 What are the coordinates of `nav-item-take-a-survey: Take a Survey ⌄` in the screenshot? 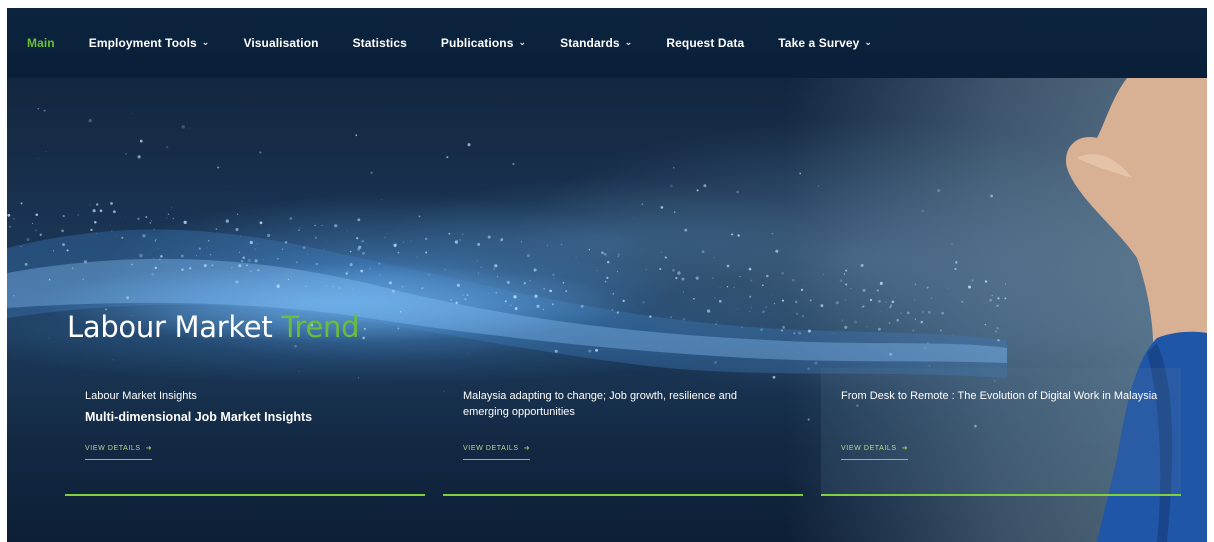 It's located at (825, 43).